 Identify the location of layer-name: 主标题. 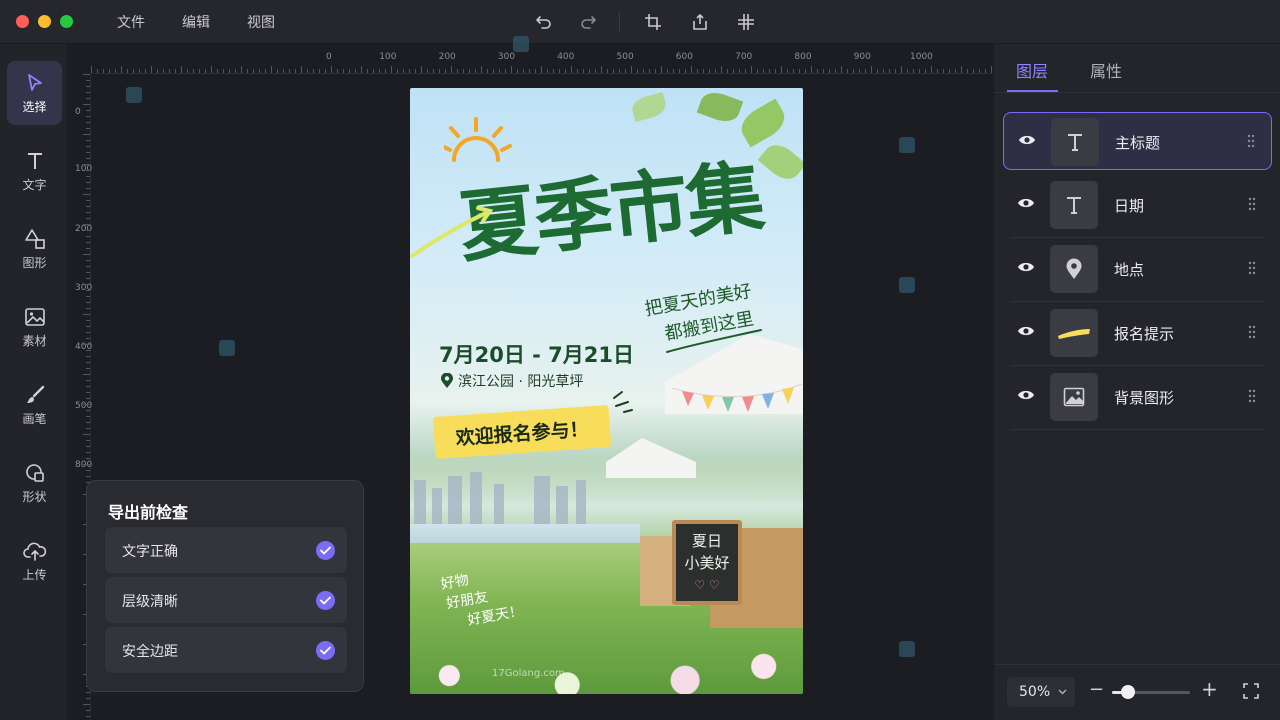
(1138, 143).